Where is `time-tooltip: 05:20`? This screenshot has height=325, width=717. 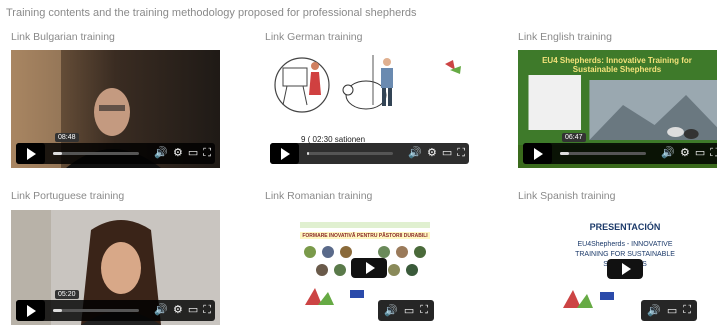
time-tooltip: 05:20 is located at coordinates (67, 294).